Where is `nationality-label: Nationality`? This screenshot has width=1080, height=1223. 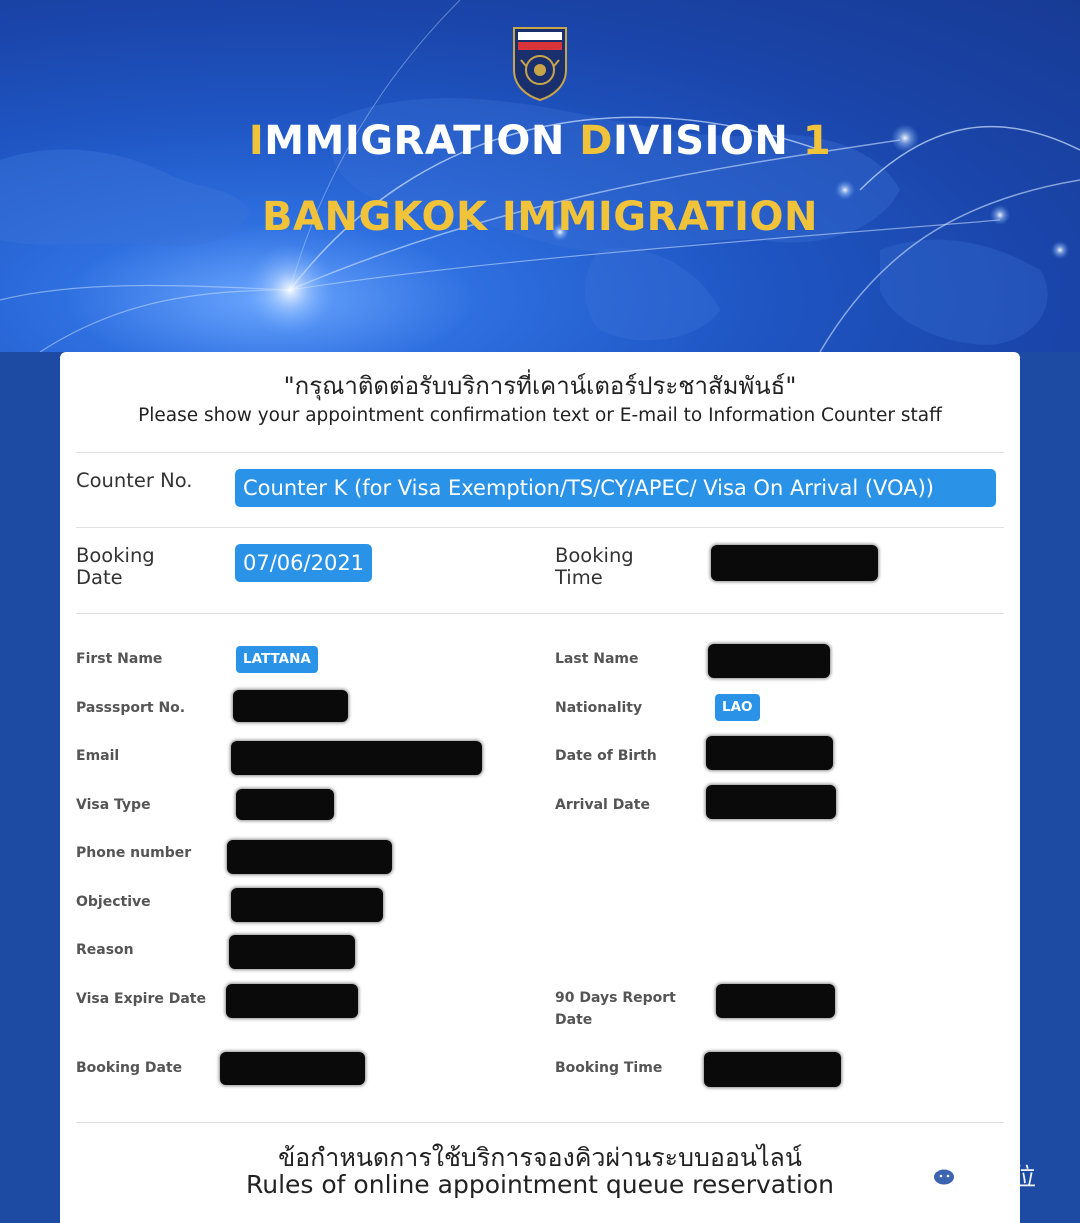 nationality-label: Nationality is located at coordinates (599, 708).